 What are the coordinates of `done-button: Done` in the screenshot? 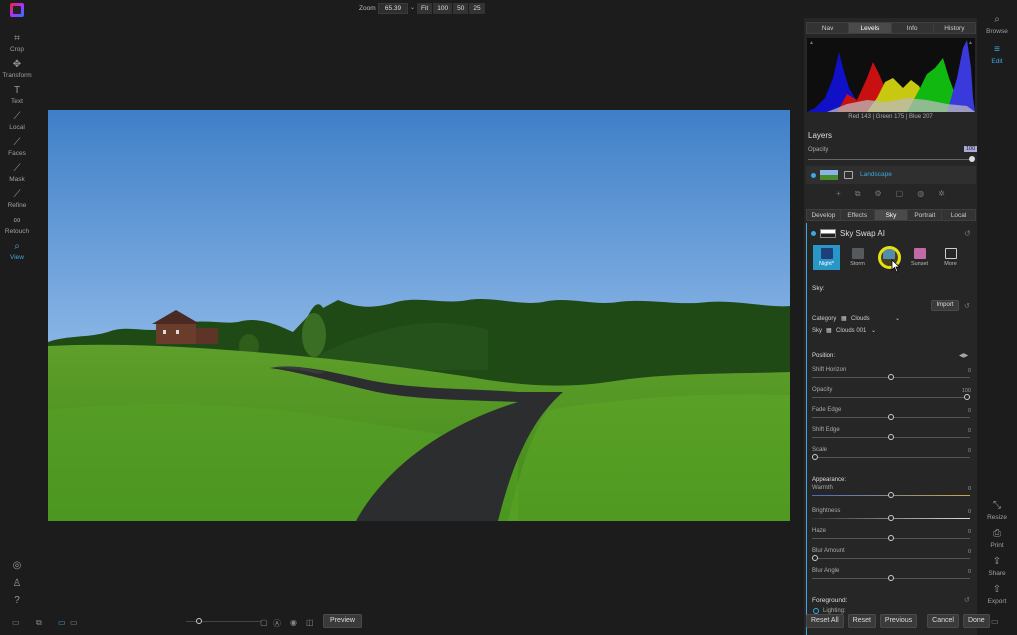 It's located at (976, 621).